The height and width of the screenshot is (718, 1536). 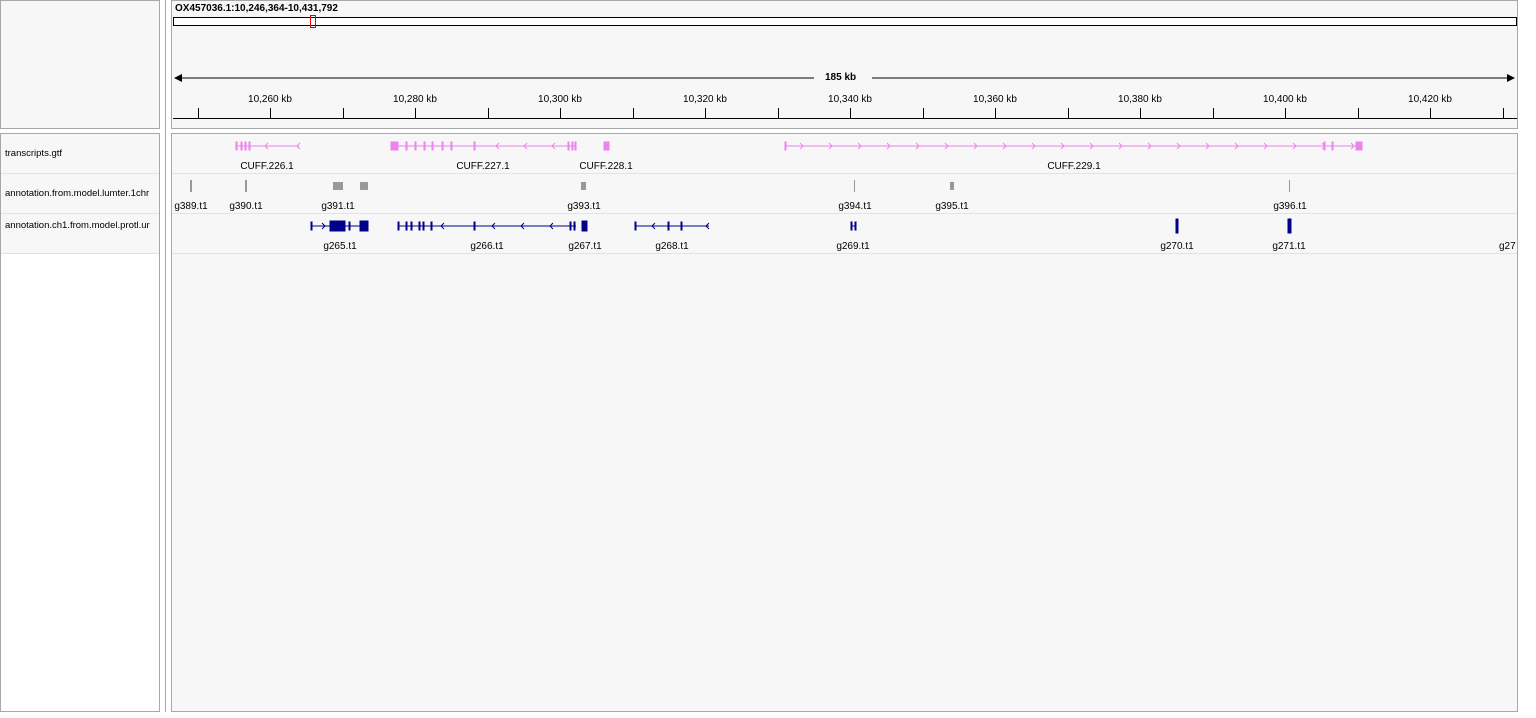 What do you see at coordinates (671, 247) in the screenshot?
I see `feature-label-g268: g268.t1` at bounding box center [671, 247].